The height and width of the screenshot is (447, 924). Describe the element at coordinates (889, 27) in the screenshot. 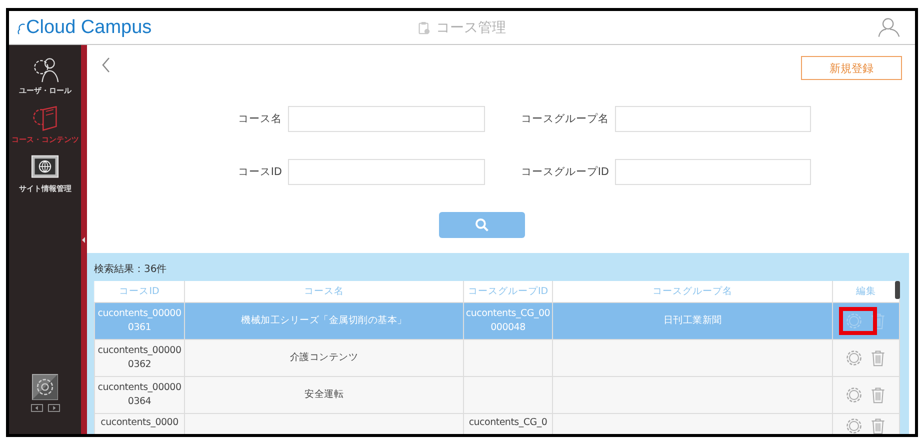

I see `user-icon` at that location.